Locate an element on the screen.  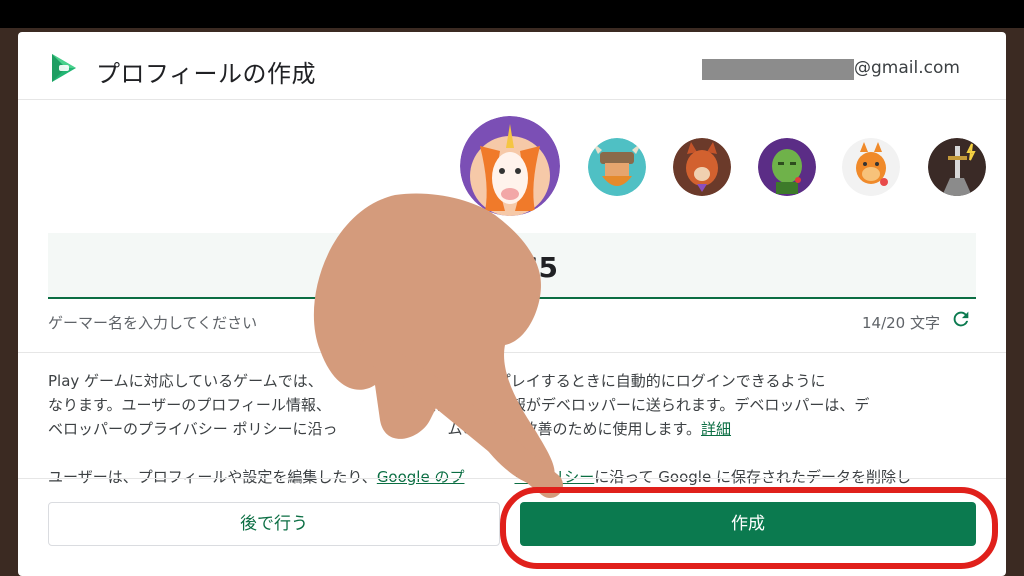
character-counter: 14/20 文字 is located at coordinates (901, 323).